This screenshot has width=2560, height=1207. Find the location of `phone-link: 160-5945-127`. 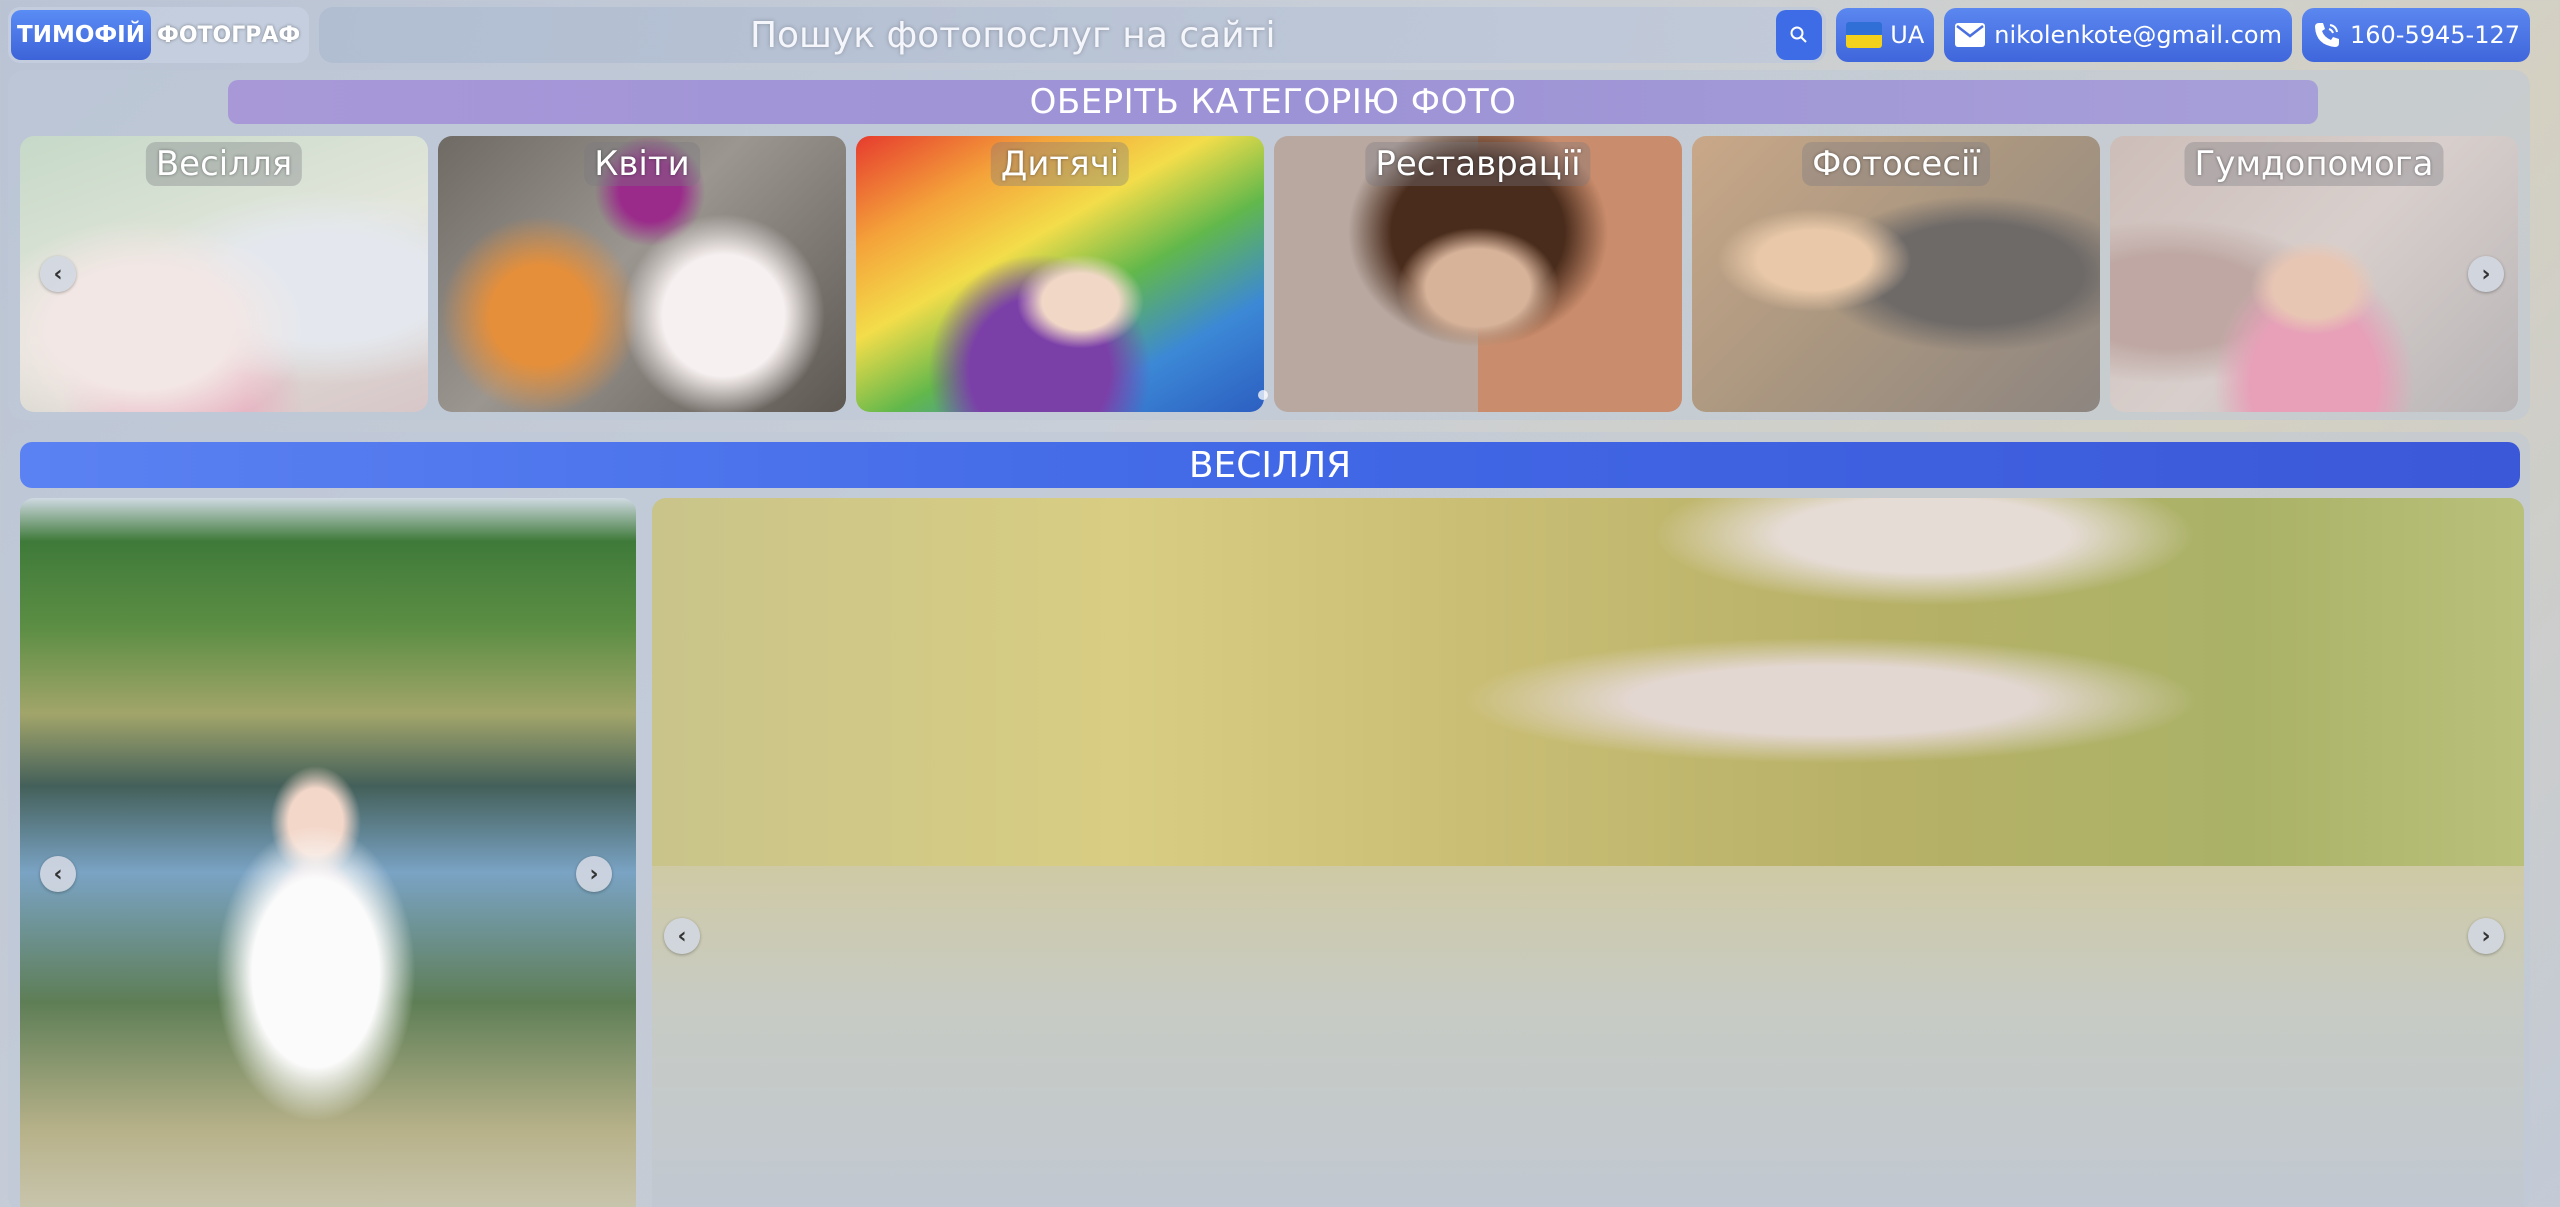

phone-link: 160-5945-127 is located at coordinates (2415, 35).